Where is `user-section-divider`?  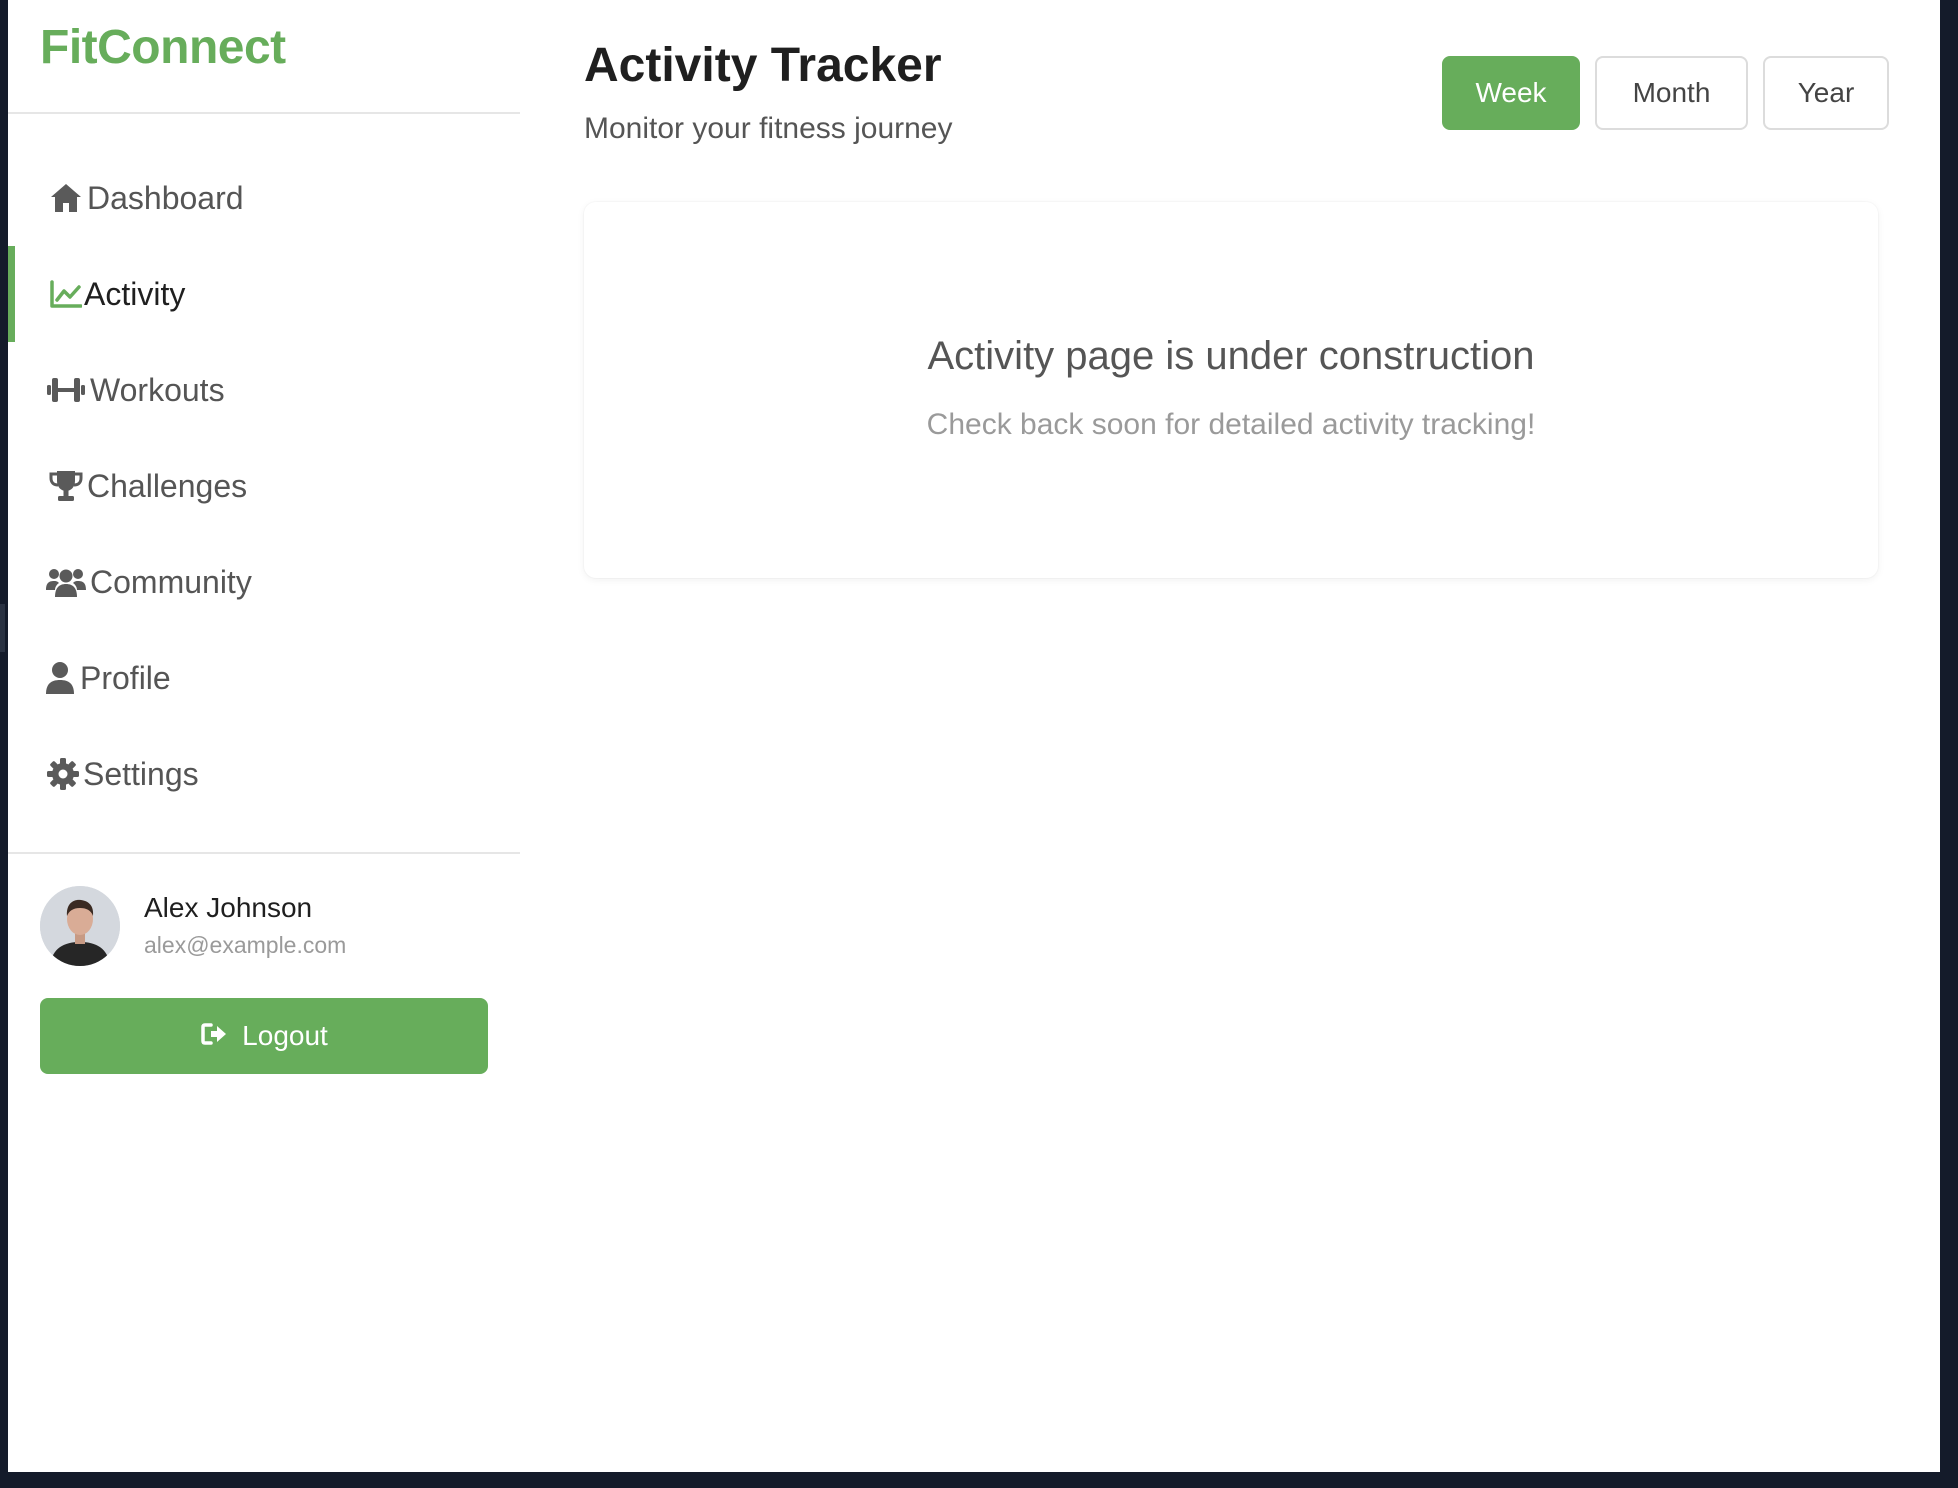 user-section-divider is located at coordinates (264, 853).